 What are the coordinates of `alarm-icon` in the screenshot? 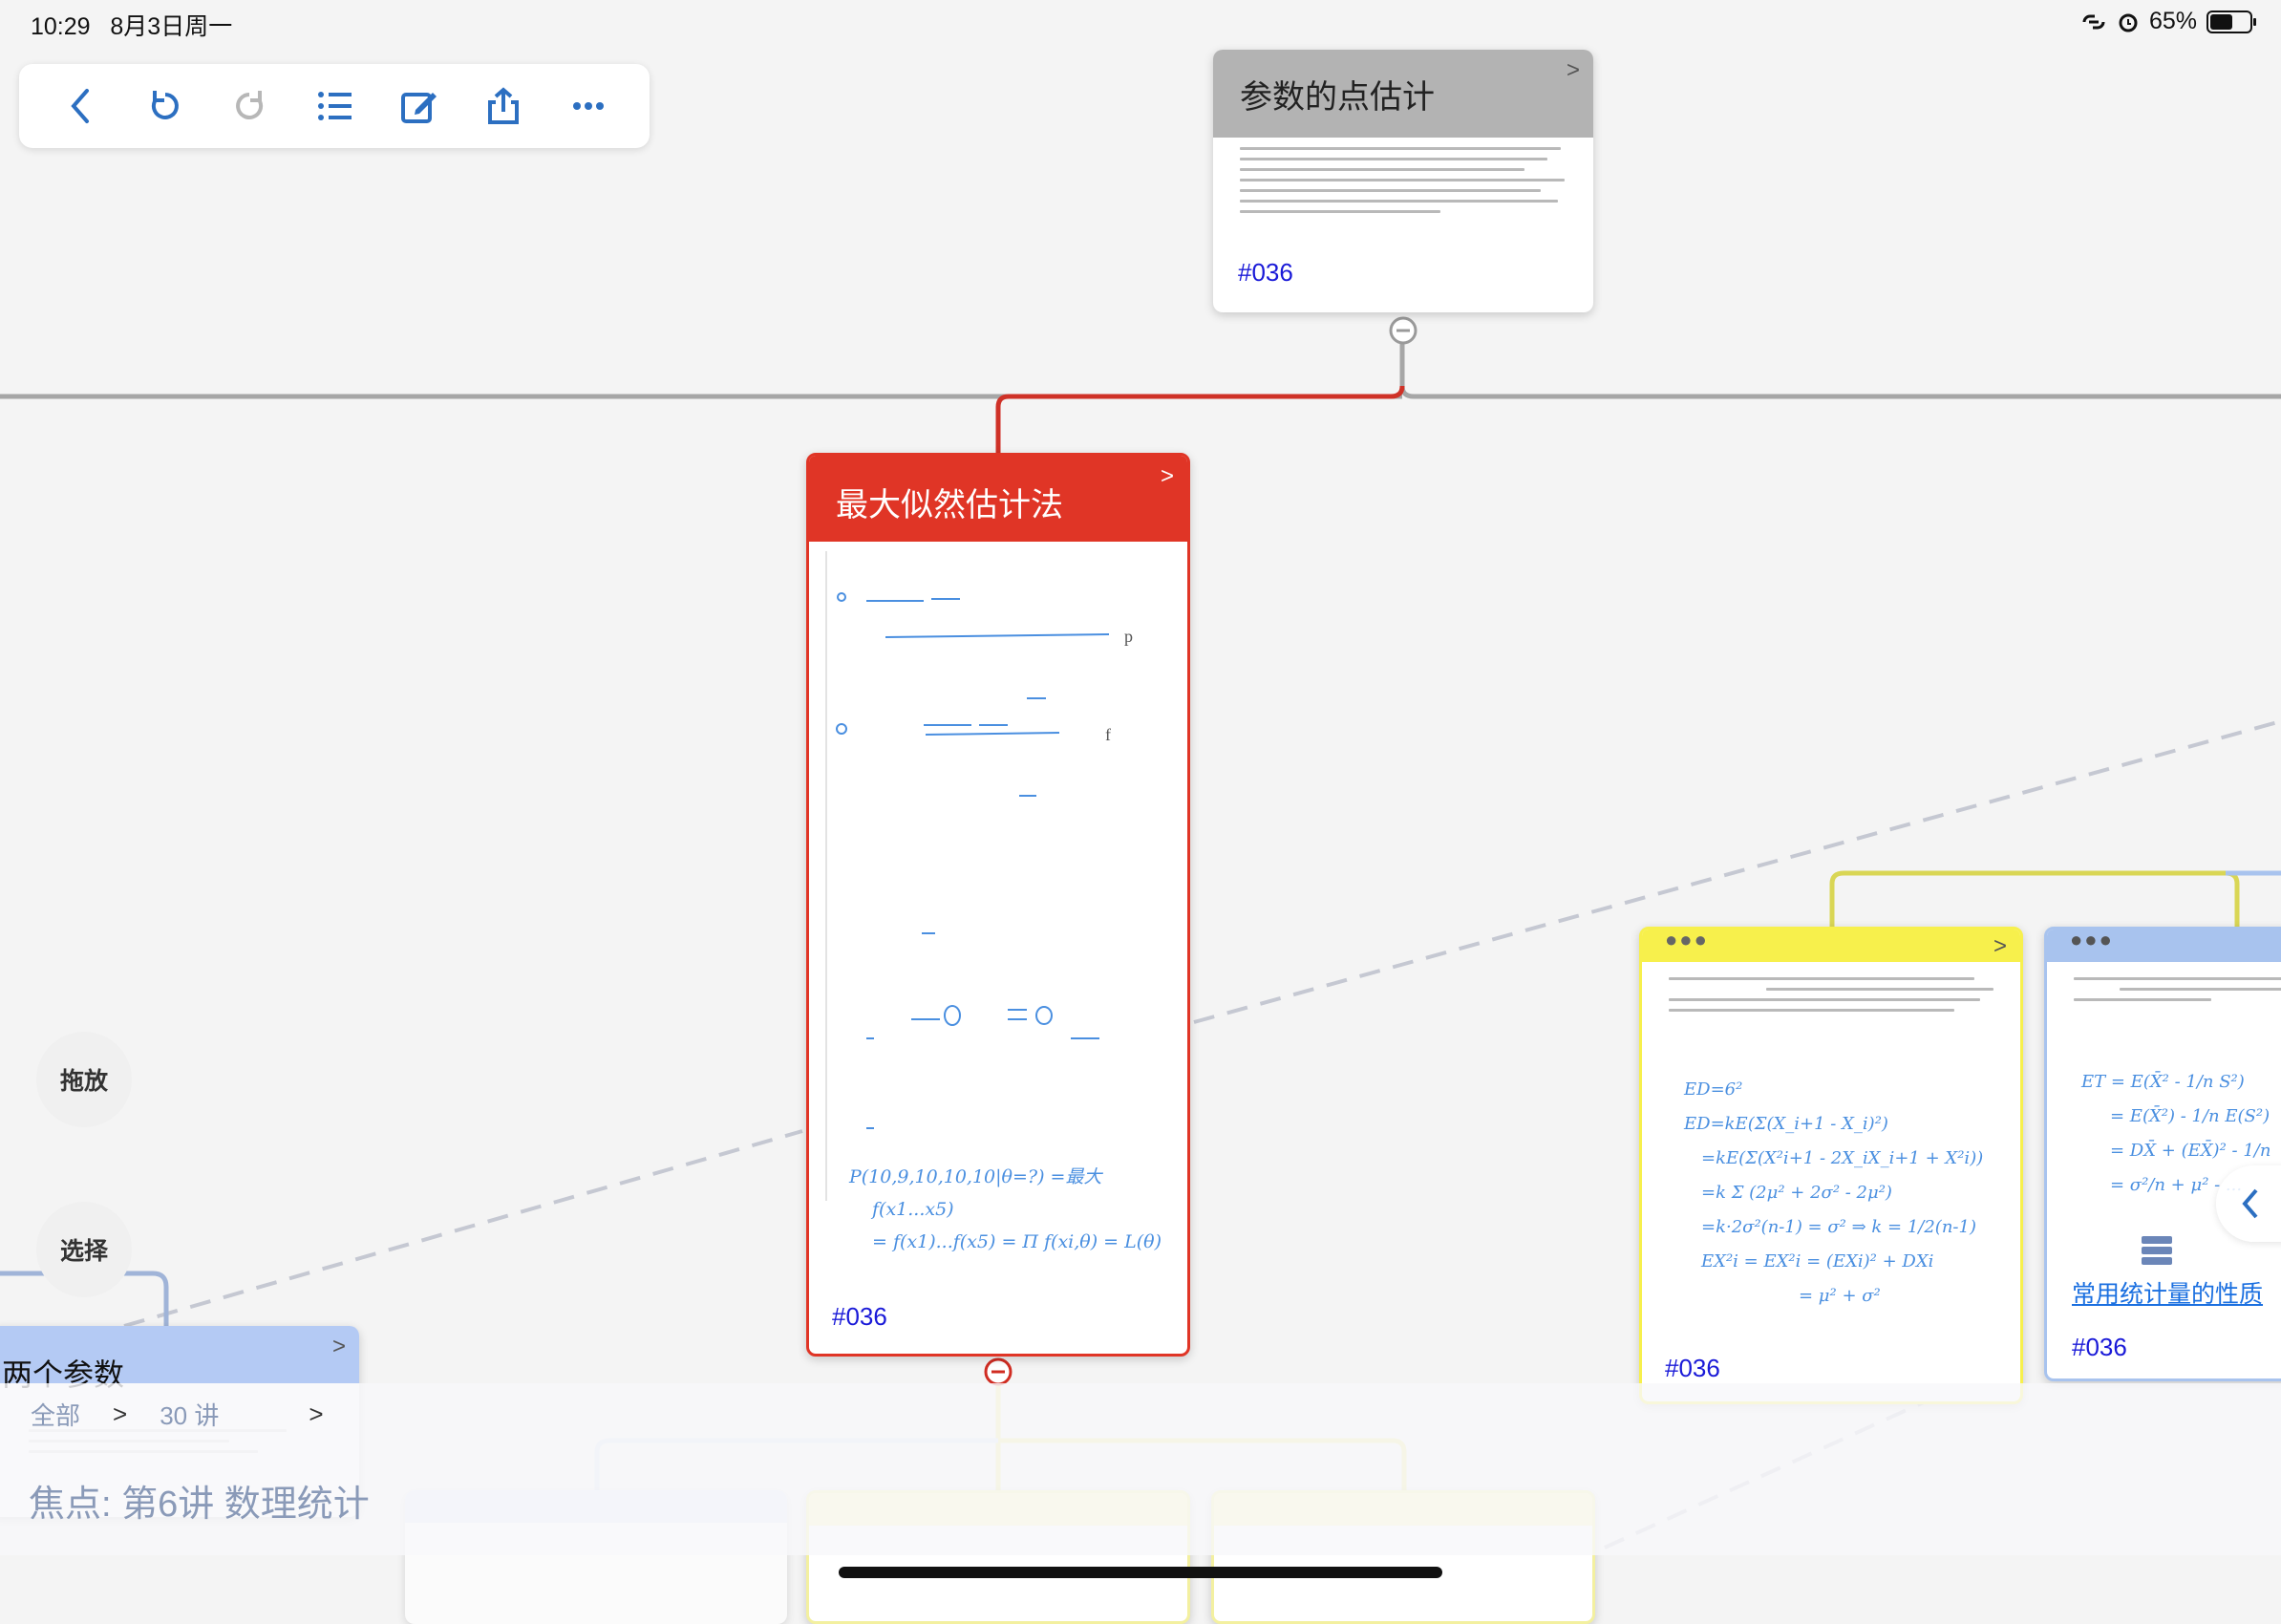 It's located at (2128, 23).